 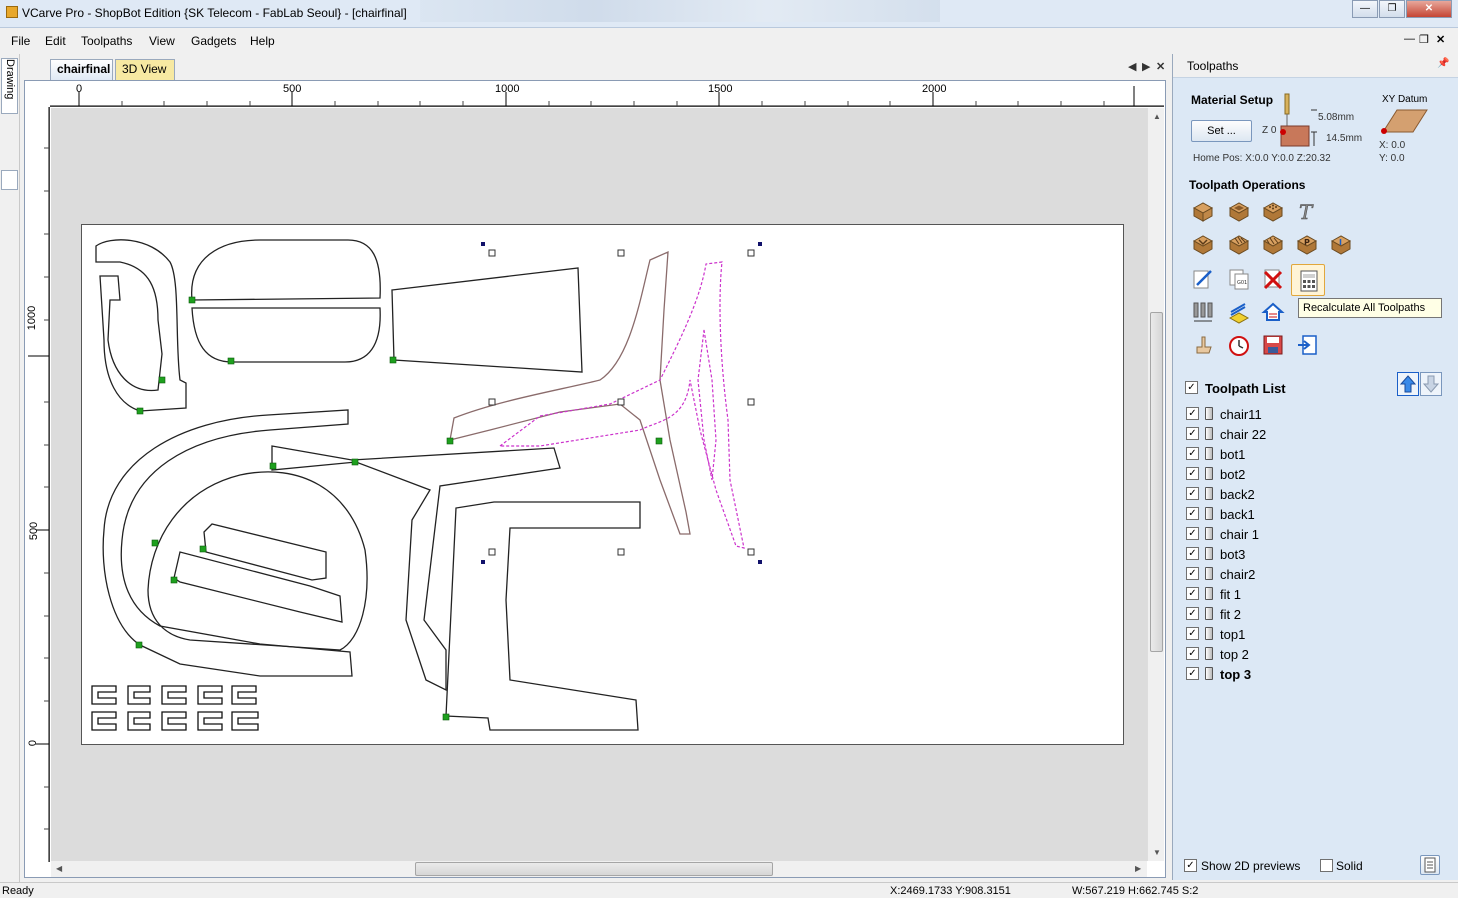 I want to click on scroll-down-icon: ▼, so click(x=1157, y=852).